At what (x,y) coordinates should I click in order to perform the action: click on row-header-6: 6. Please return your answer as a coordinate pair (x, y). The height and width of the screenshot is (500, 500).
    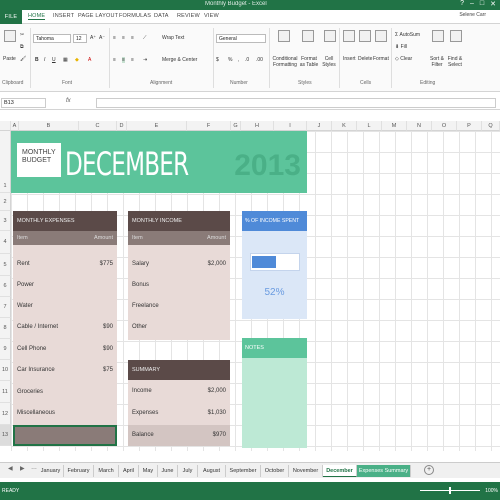
    Looking at the image, I should click on (5, 286).